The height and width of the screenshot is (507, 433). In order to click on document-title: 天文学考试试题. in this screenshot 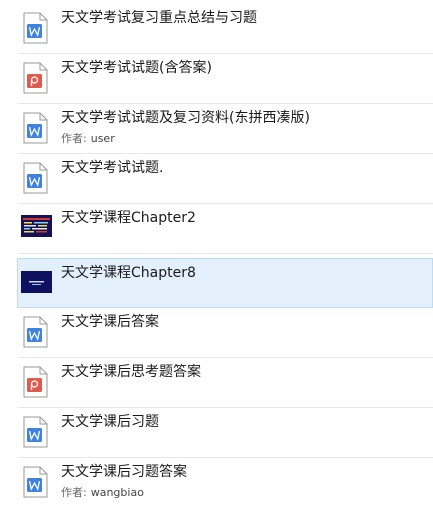, I will do `click(112, 168)`.